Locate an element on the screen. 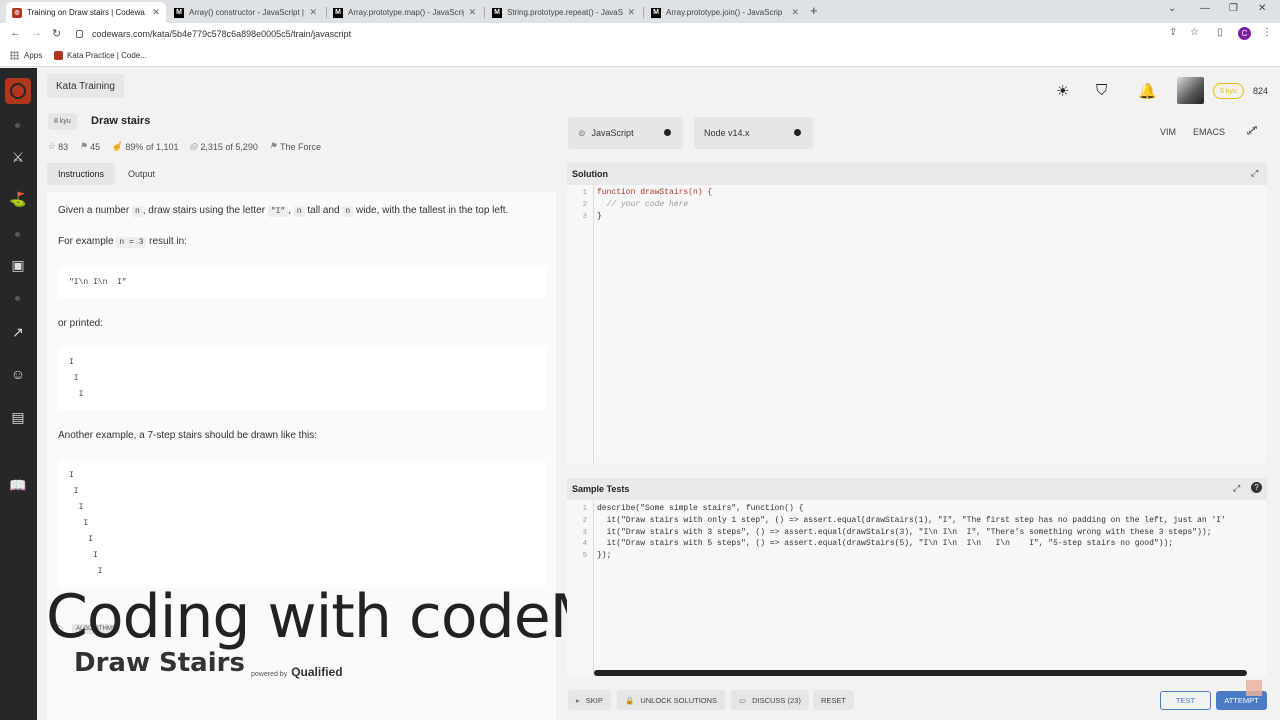  skip-button: ▸ SKIP is located at coordinates (589, 700).